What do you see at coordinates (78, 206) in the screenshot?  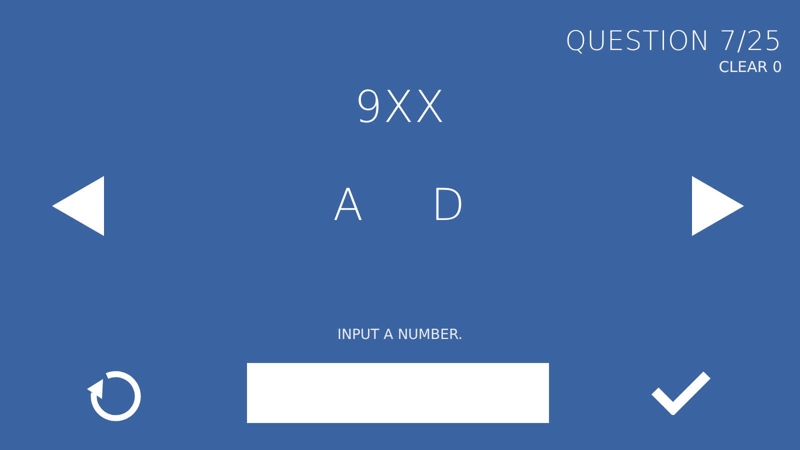 I see `previous-button` at bounding box center [78, 206].